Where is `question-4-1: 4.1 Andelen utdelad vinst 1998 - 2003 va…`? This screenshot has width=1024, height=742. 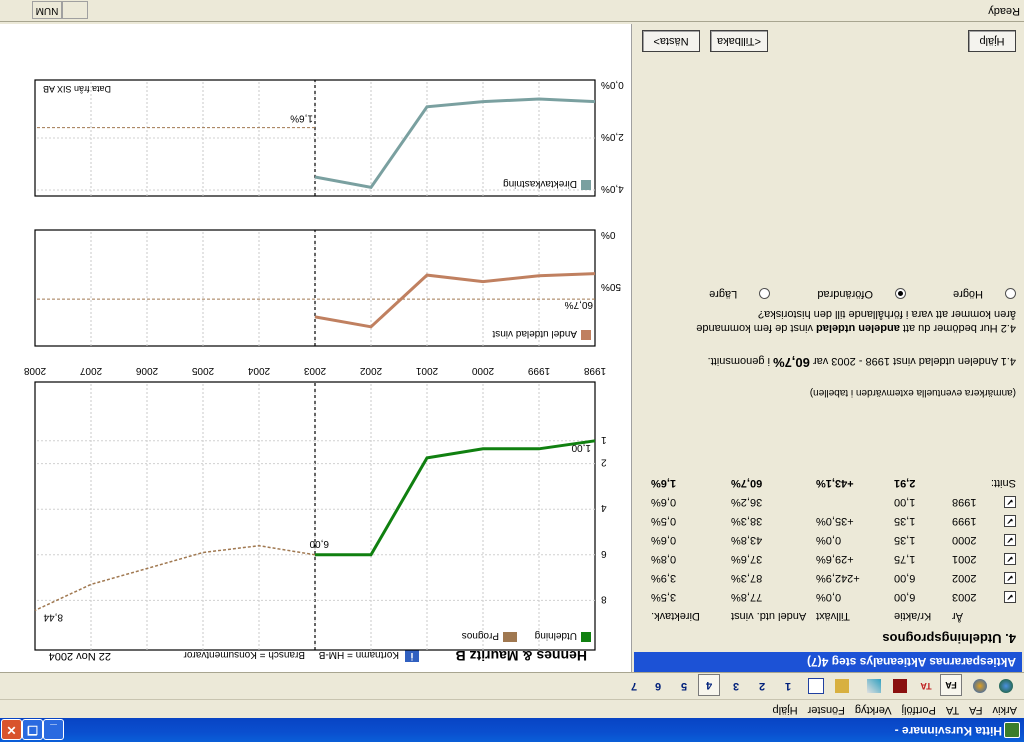
question-4-1: 4.1 Andelen utdelad vinst 1998 - 2003 va… is located at coordinates (862, 362).